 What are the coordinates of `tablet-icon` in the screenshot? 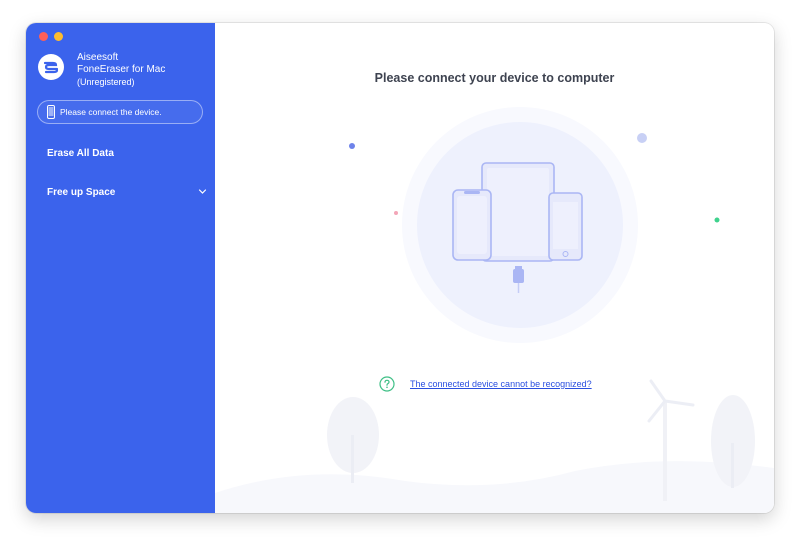 It's located at (518, 212).